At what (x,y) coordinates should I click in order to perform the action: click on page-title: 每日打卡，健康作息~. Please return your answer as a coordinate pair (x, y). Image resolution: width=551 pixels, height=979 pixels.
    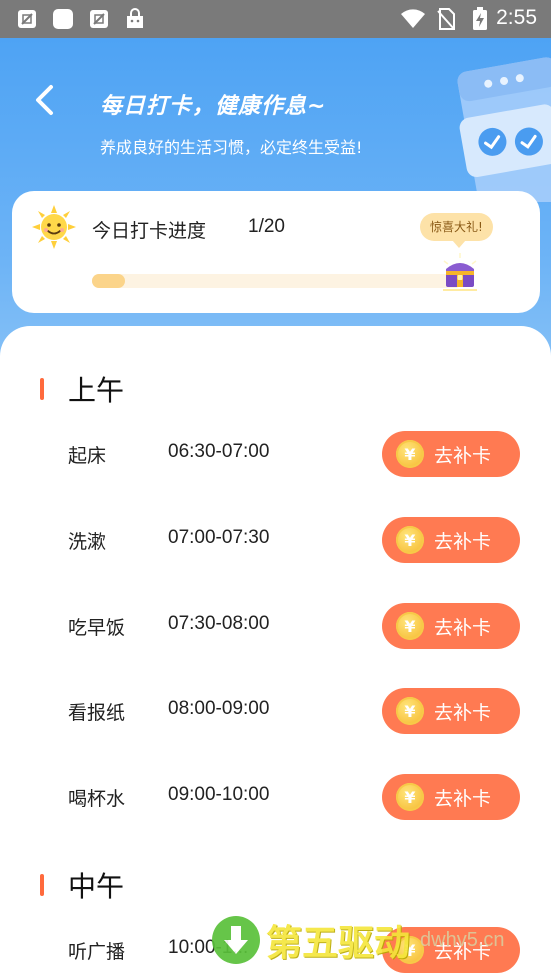
    Looking at the image, I should click on (213, 106).